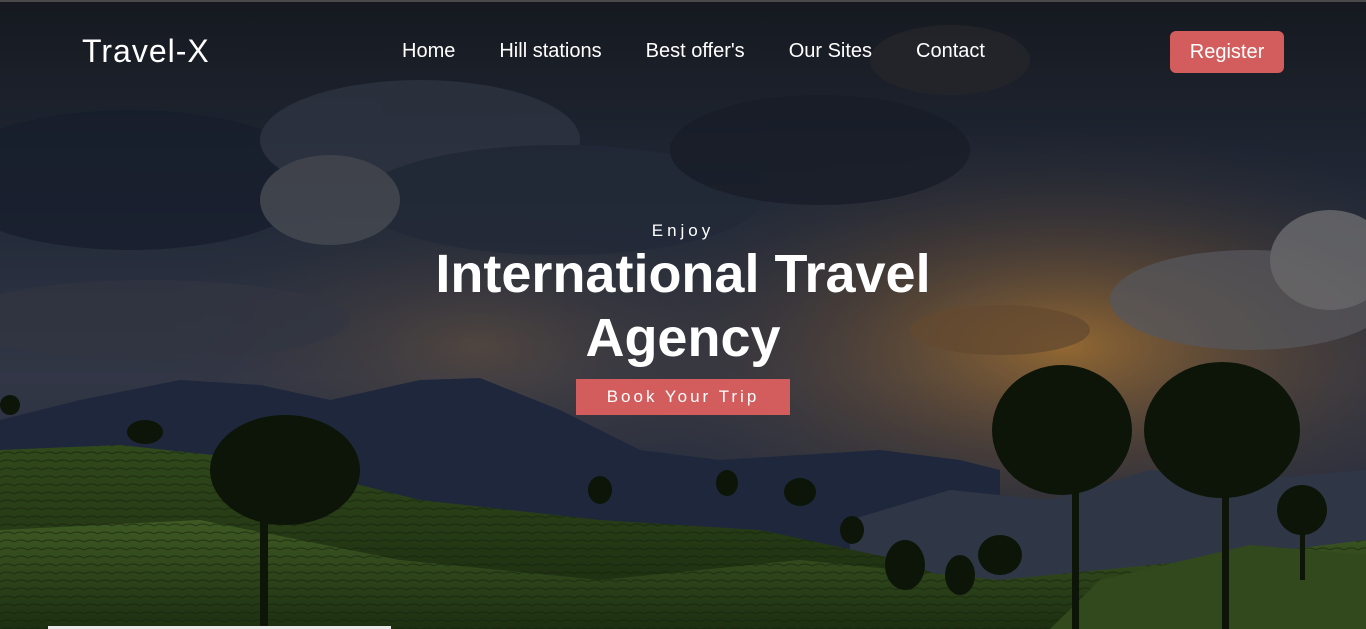 The width and height of the screenshot is (1366, 629). Describe the element at coordinates (683, 306) in the screenshot. I see `hero-headline: International Travel Agency` at that location.